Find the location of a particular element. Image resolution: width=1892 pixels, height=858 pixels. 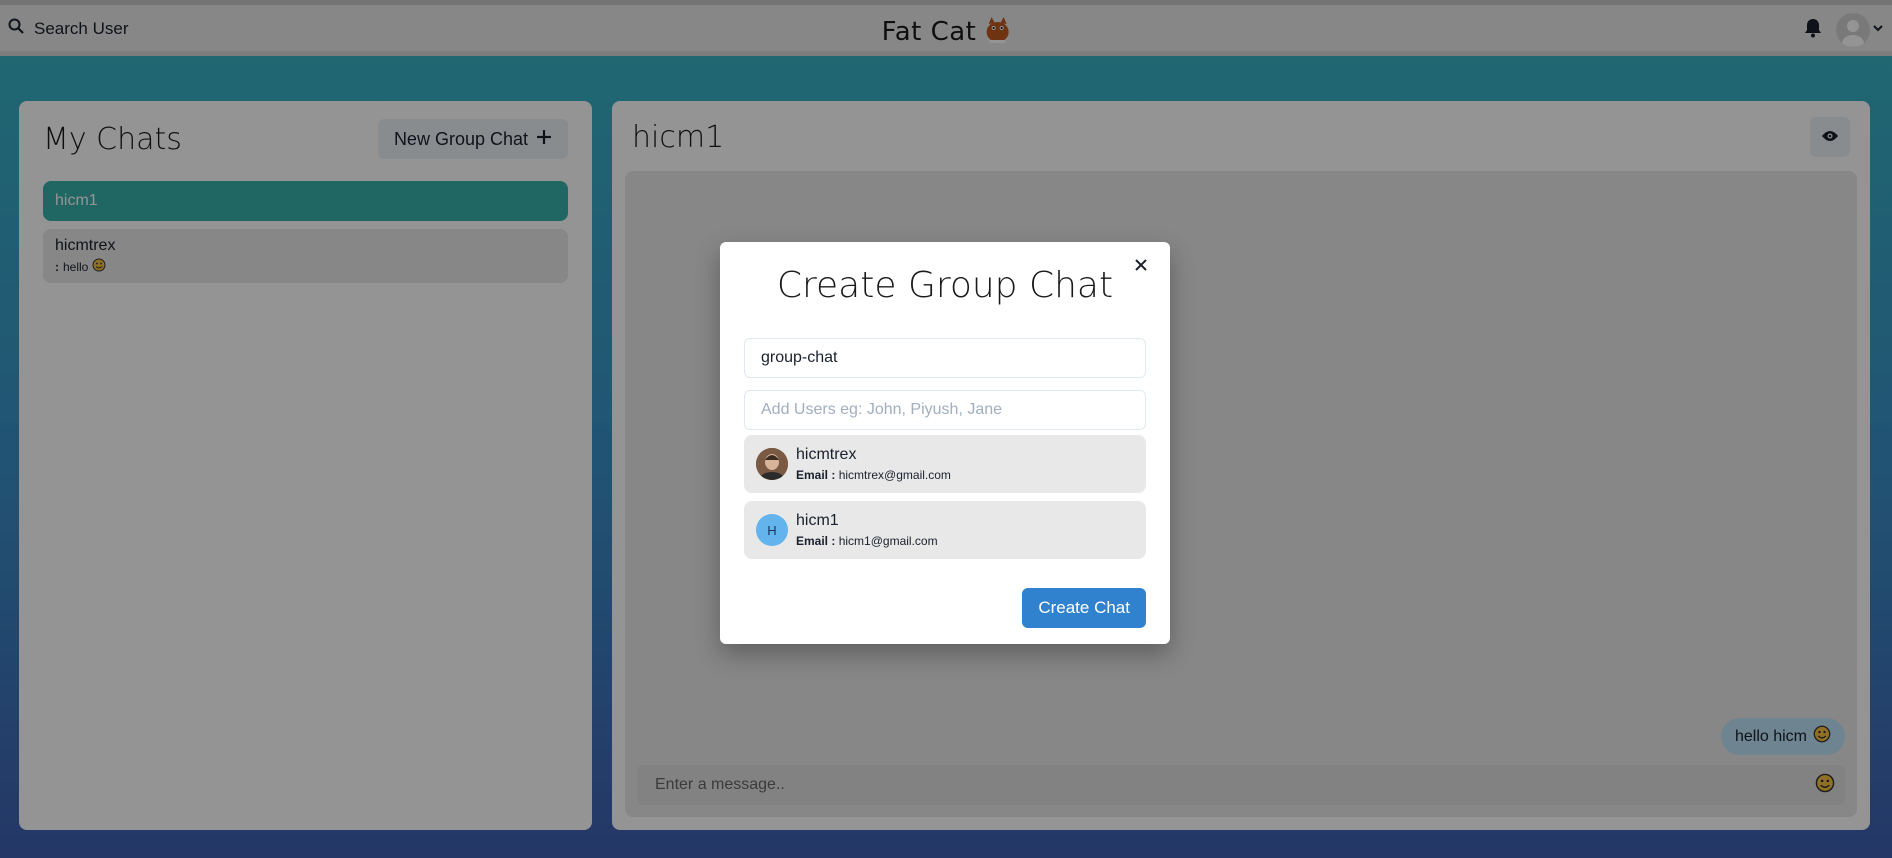

plus-icon is located at coordinates (544, 139).